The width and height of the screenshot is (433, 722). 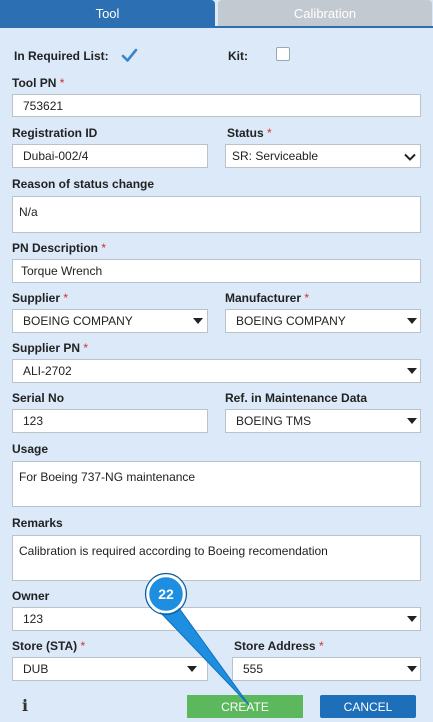 What do you see at coordinates (50, 348) in the screenshot?
I see `supplier-pn-label: Supplier PN *` at bounding box center [50, 348].